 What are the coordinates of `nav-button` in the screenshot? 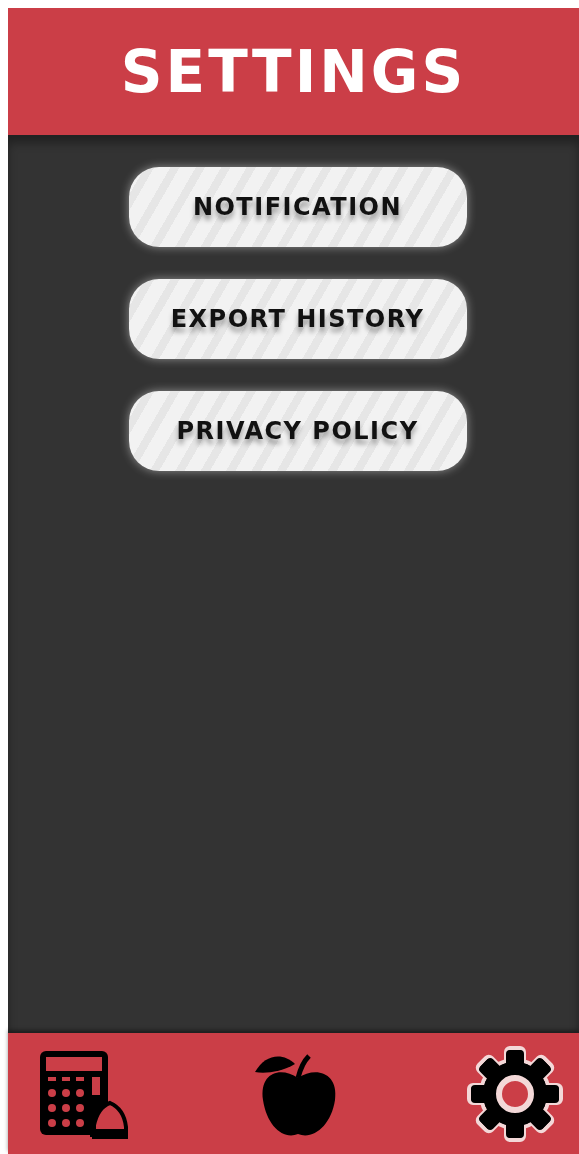 It's located at (515, 1093).